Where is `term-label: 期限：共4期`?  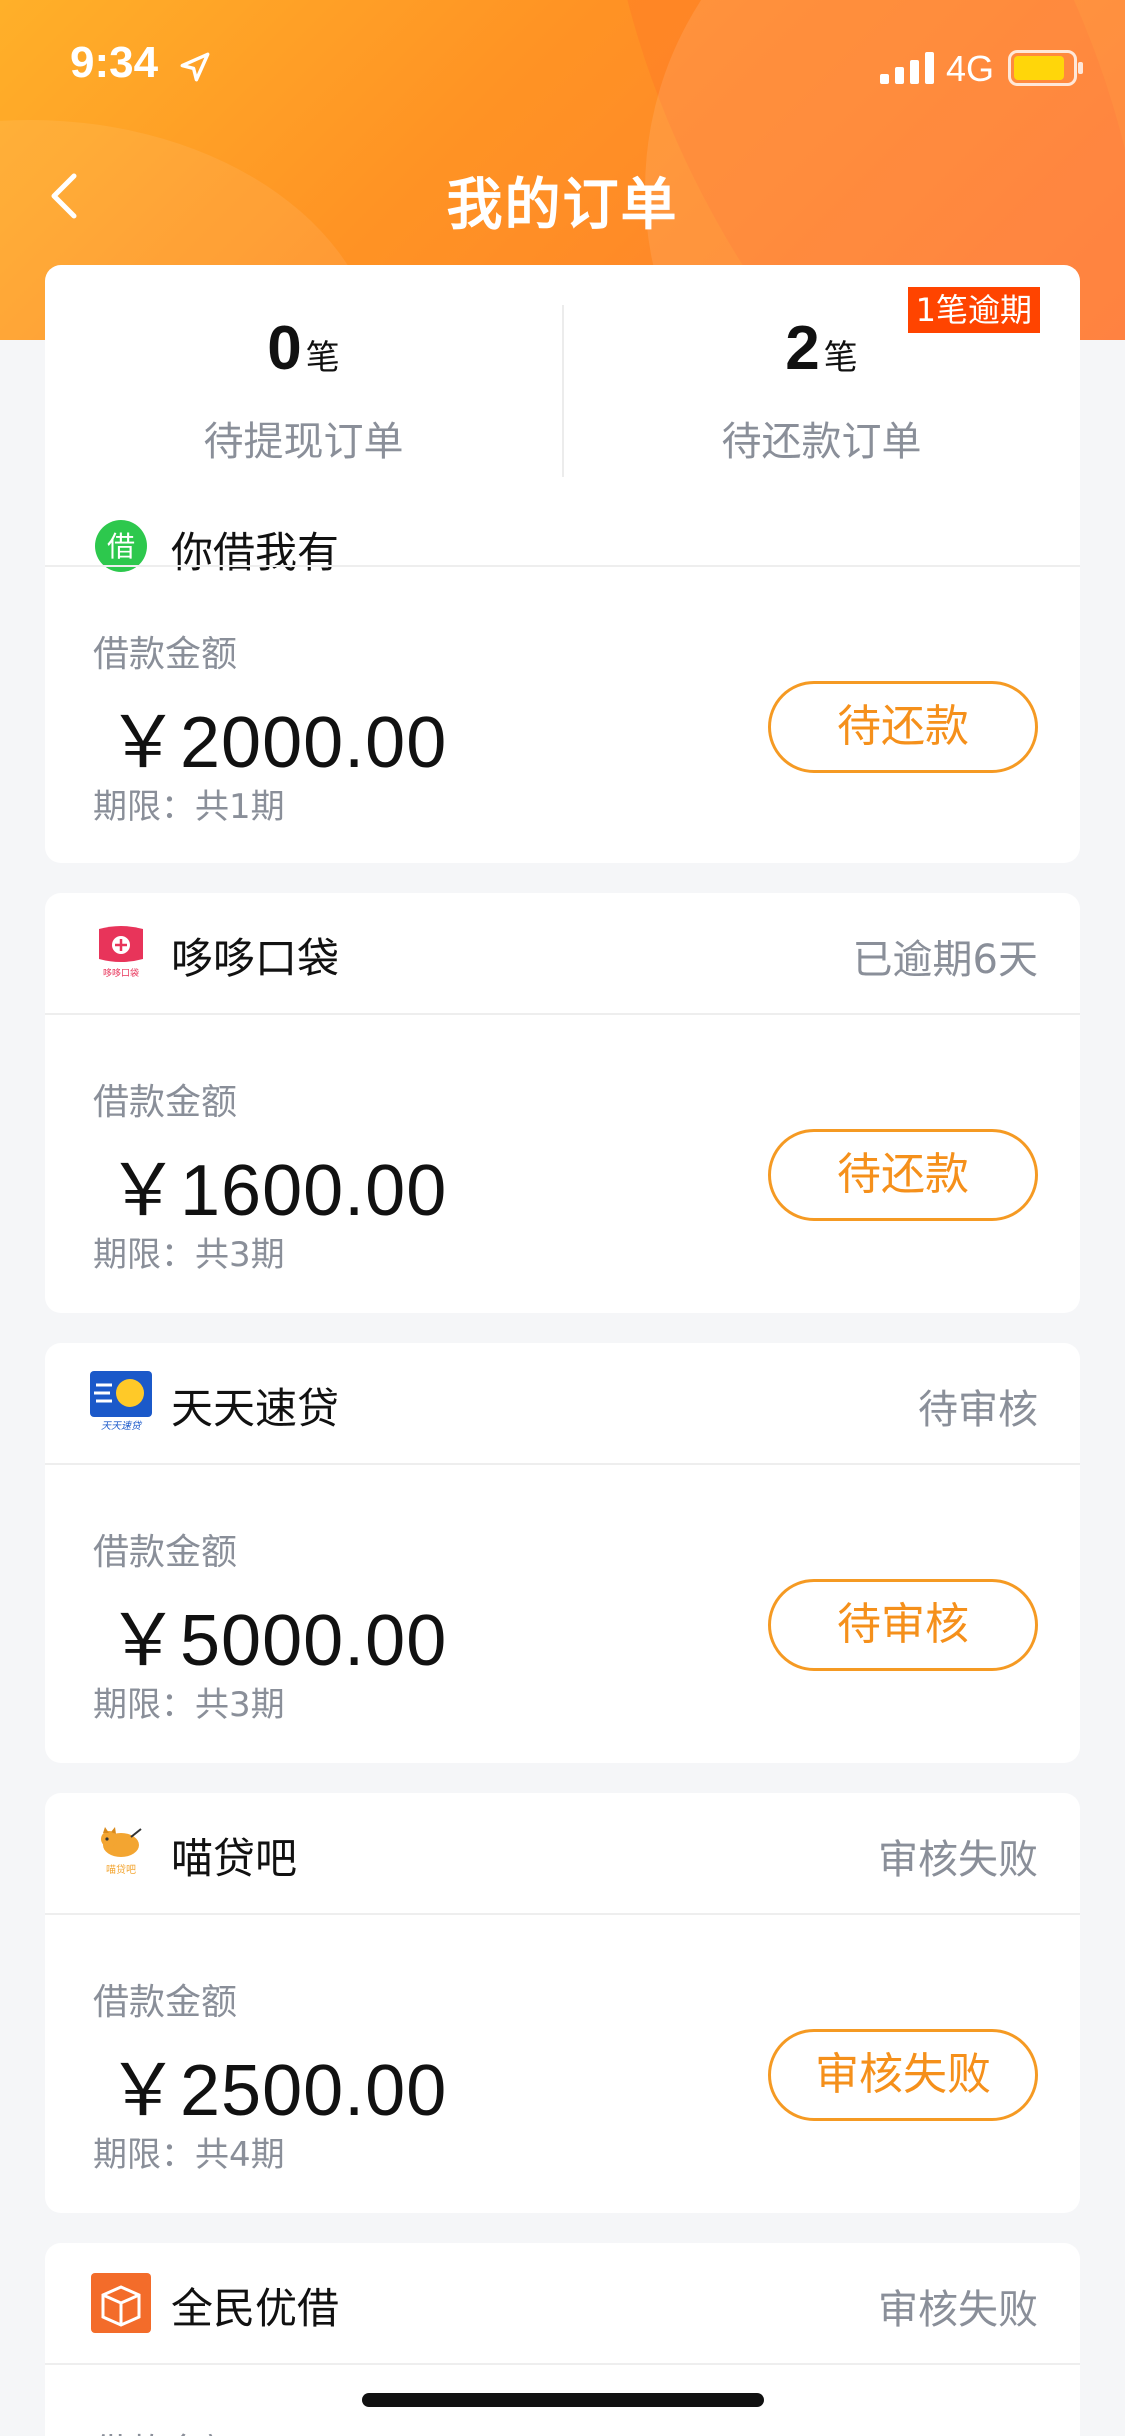 term-label: 期限：共4期 is located at coordinates (189, 2155).